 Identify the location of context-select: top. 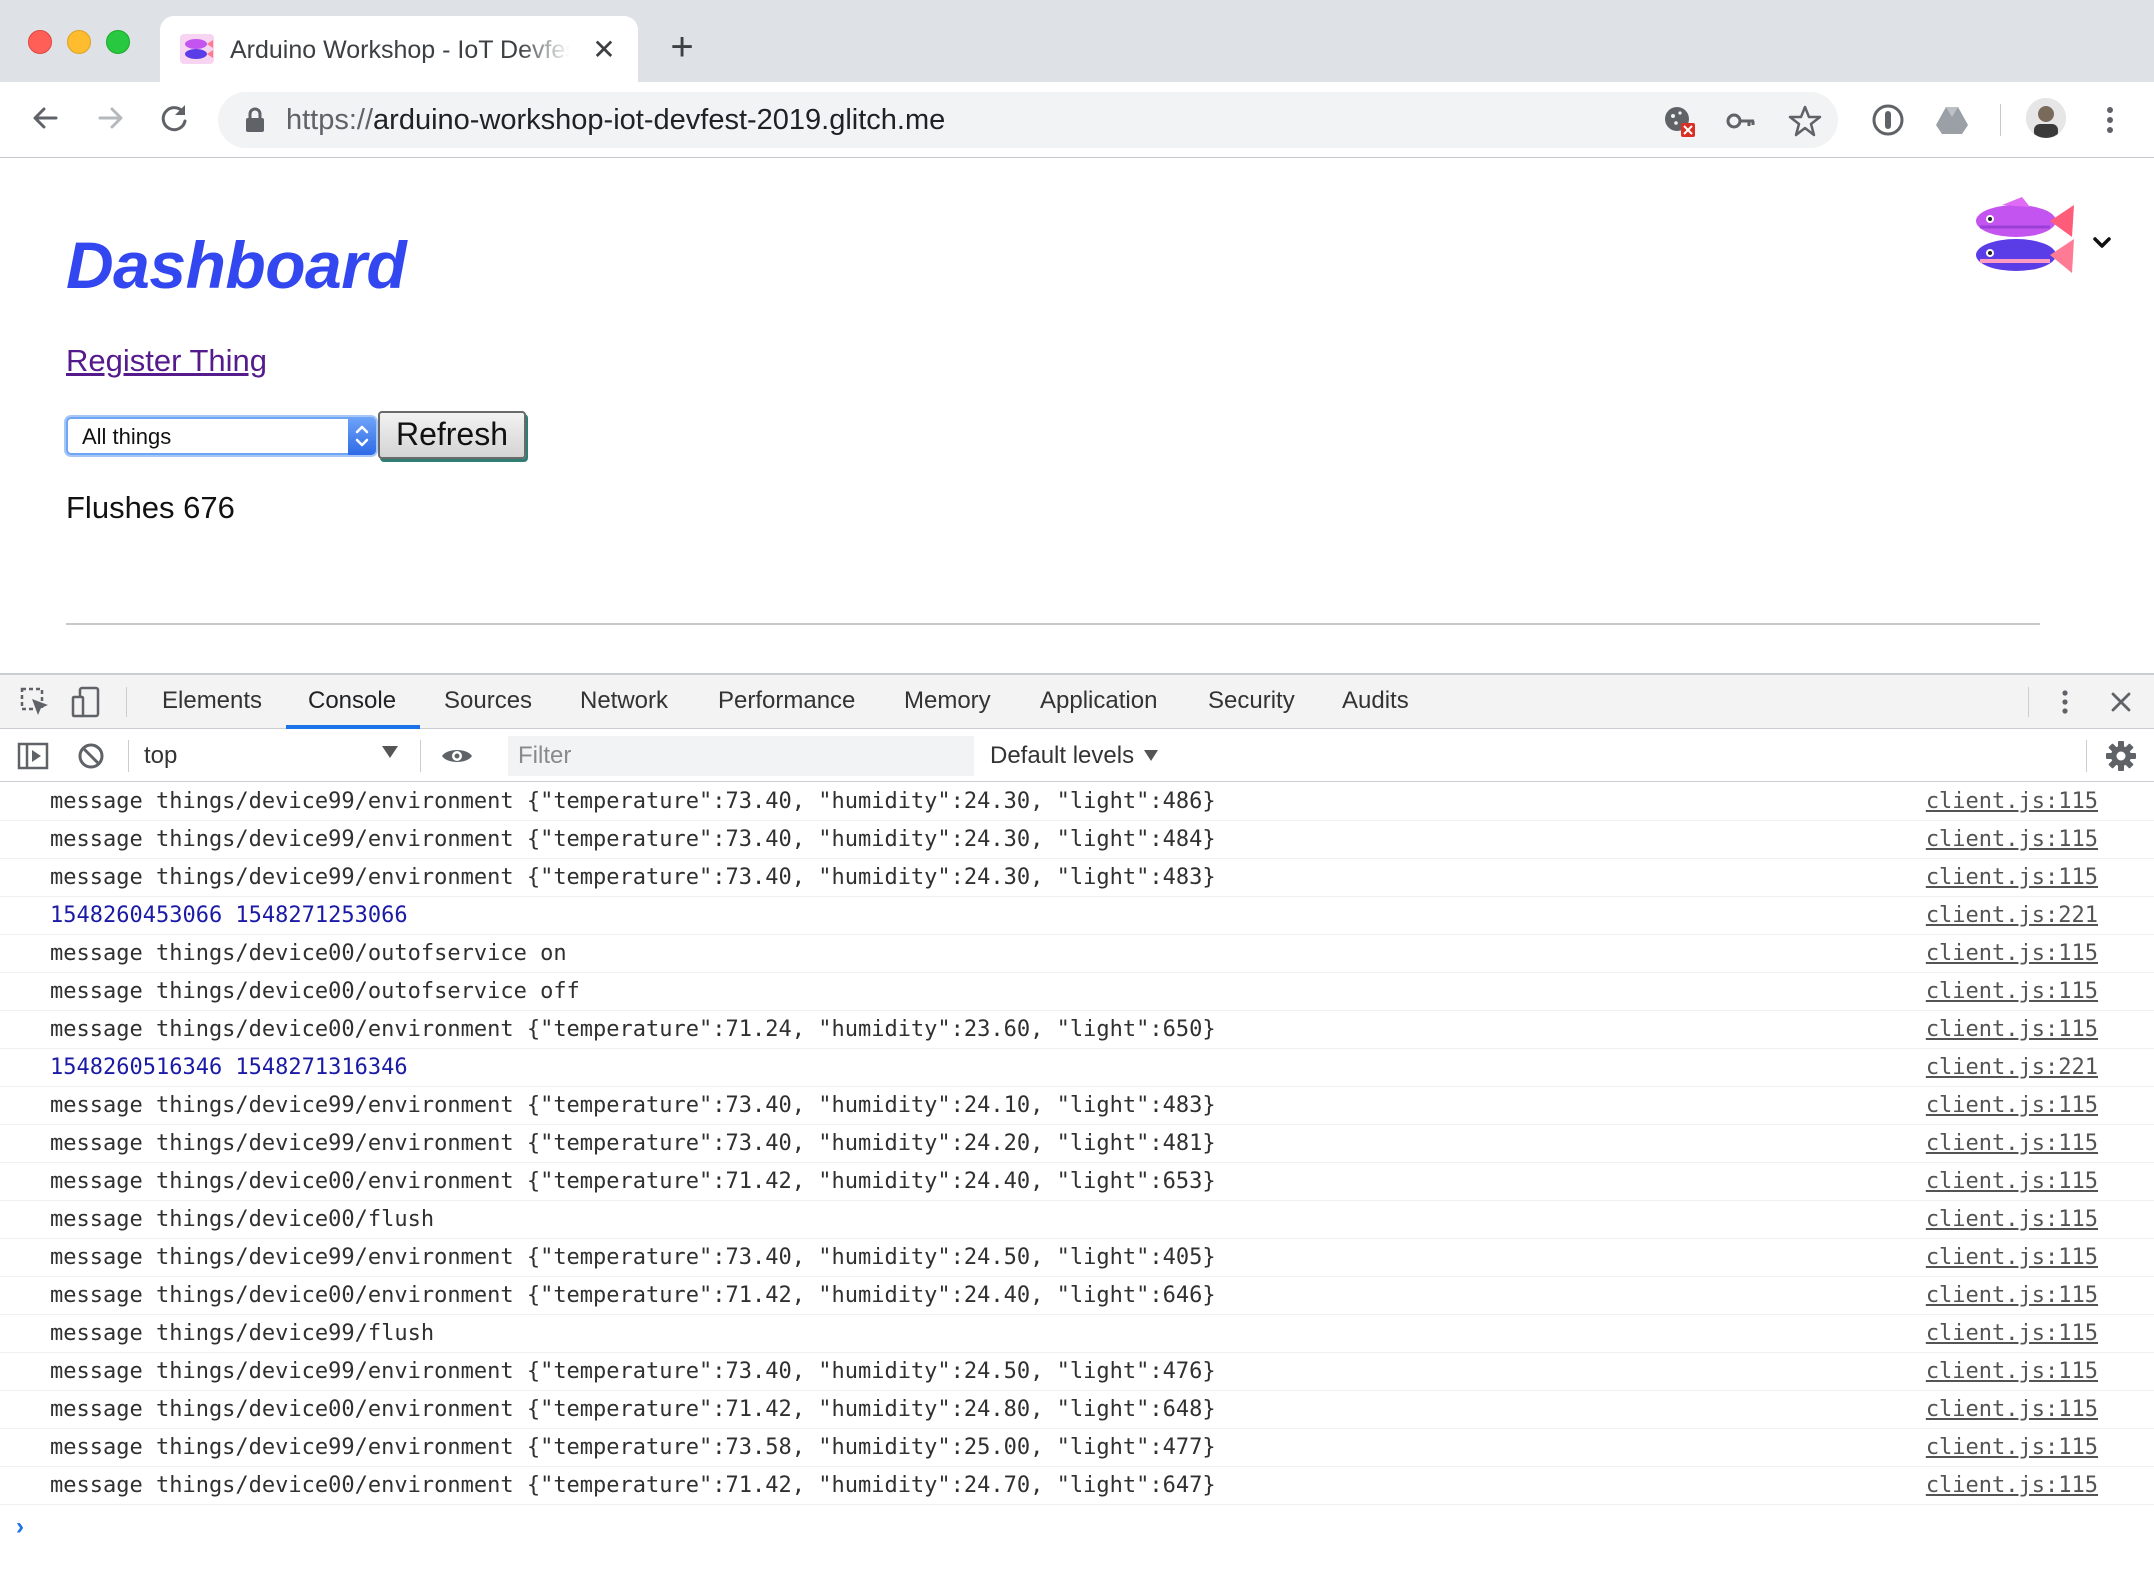
(274, 756).